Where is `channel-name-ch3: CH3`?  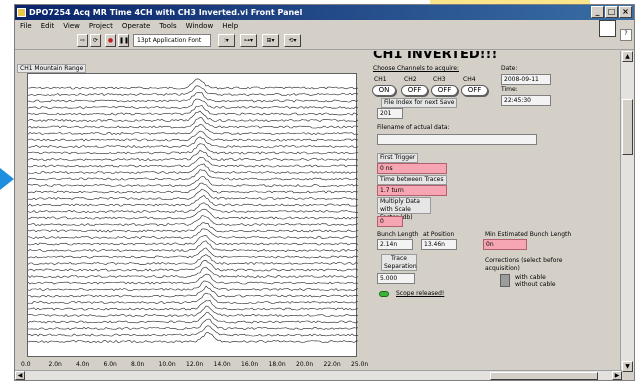
channel-name-ch3: CH3 is located at coordinates (439, 79).